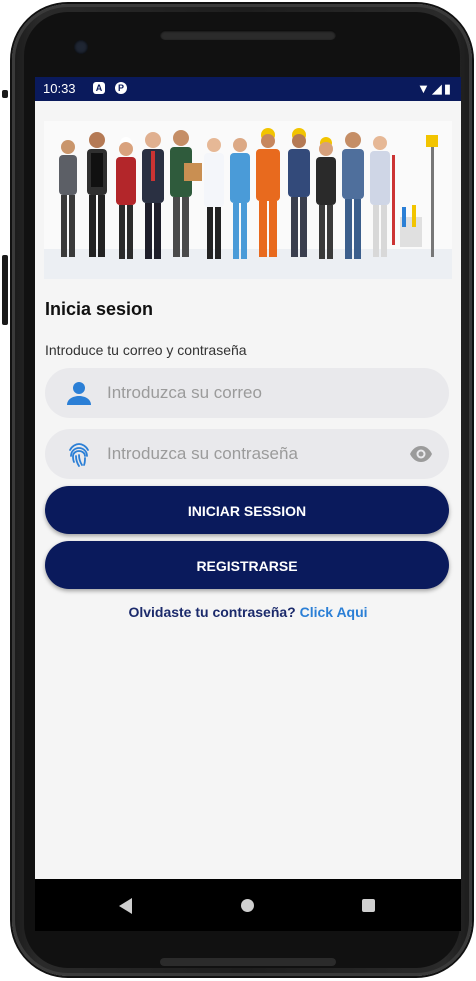 Image resolution: width=476 pixels, height=981 pixels. What do you see at coordinates (125, 906) in the screenshot?
I see `back-icon` at bounding box center [125, 906].